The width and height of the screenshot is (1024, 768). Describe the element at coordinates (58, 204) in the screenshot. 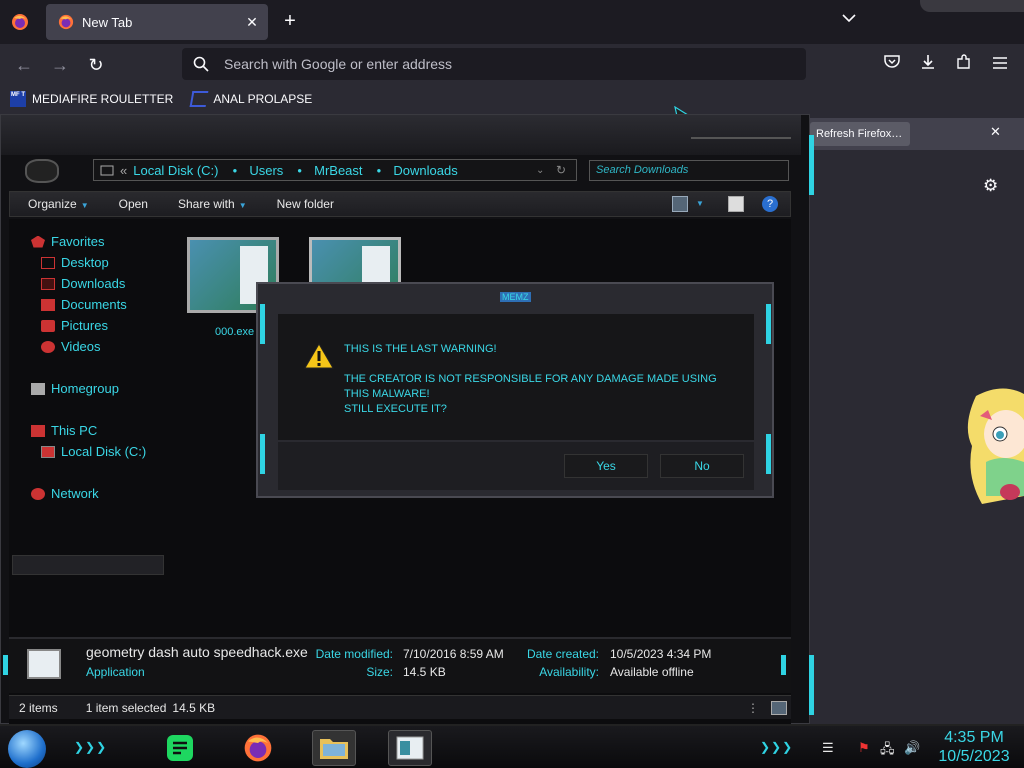

I see `organize-button: Organize ▼` at that location.